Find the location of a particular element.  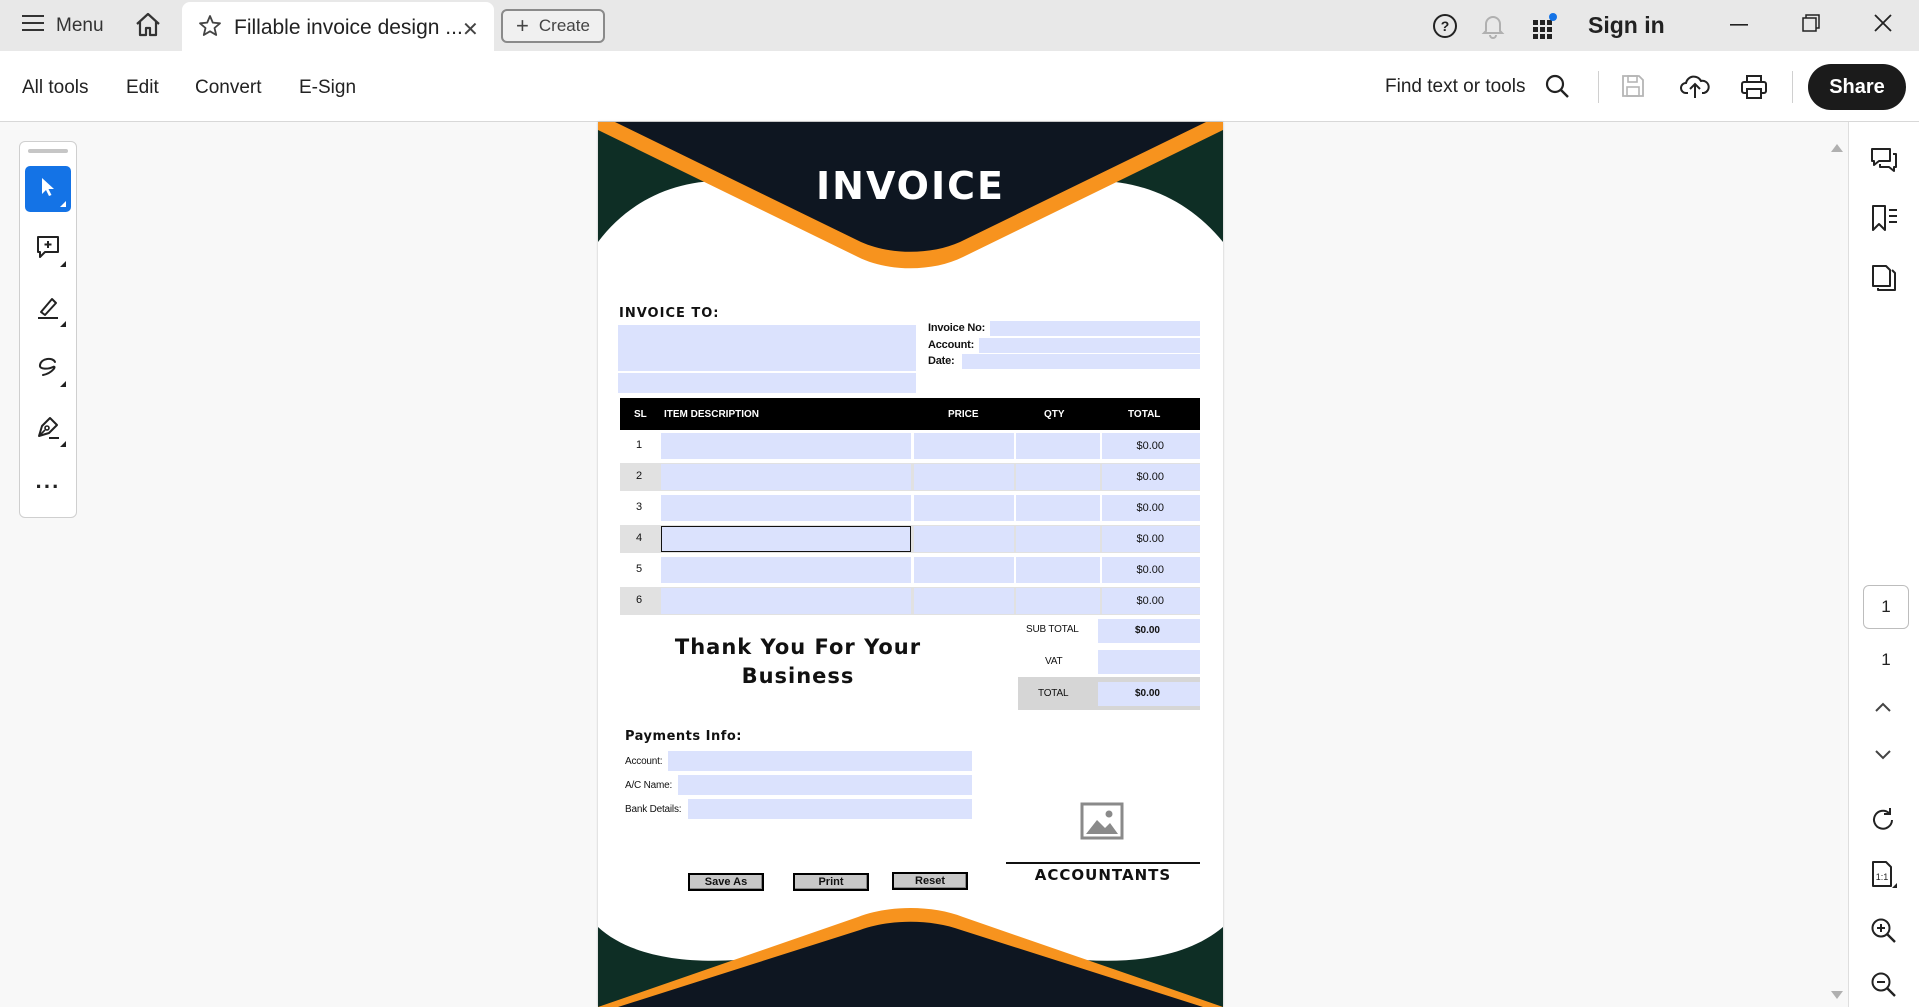

menu-button: Menu is located at coordinates (63, 26).